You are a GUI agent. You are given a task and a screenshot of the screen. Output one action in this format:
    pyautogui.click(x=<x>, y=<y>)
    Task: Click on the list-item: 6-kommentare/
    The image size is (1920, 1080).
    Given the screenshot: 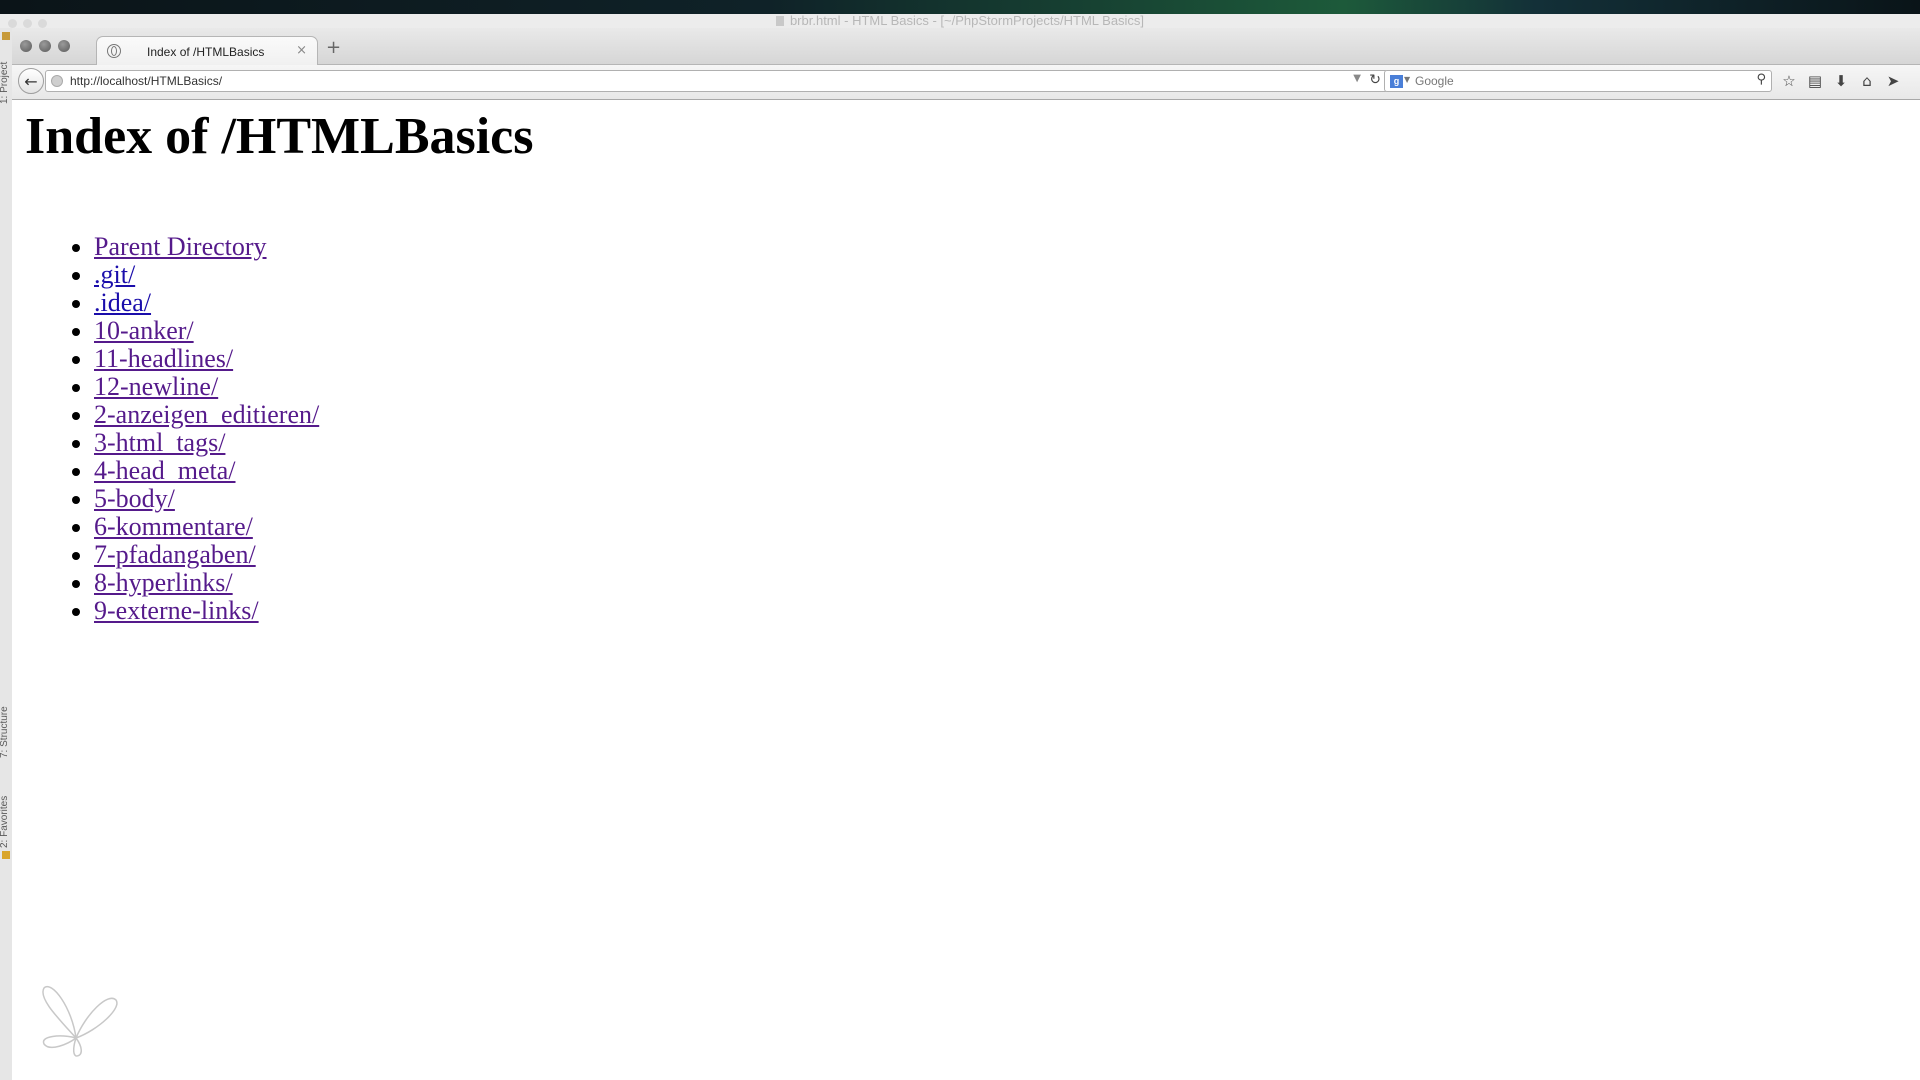 What is the action you would take?
    pyautogui.click(x=206, y=527)
    